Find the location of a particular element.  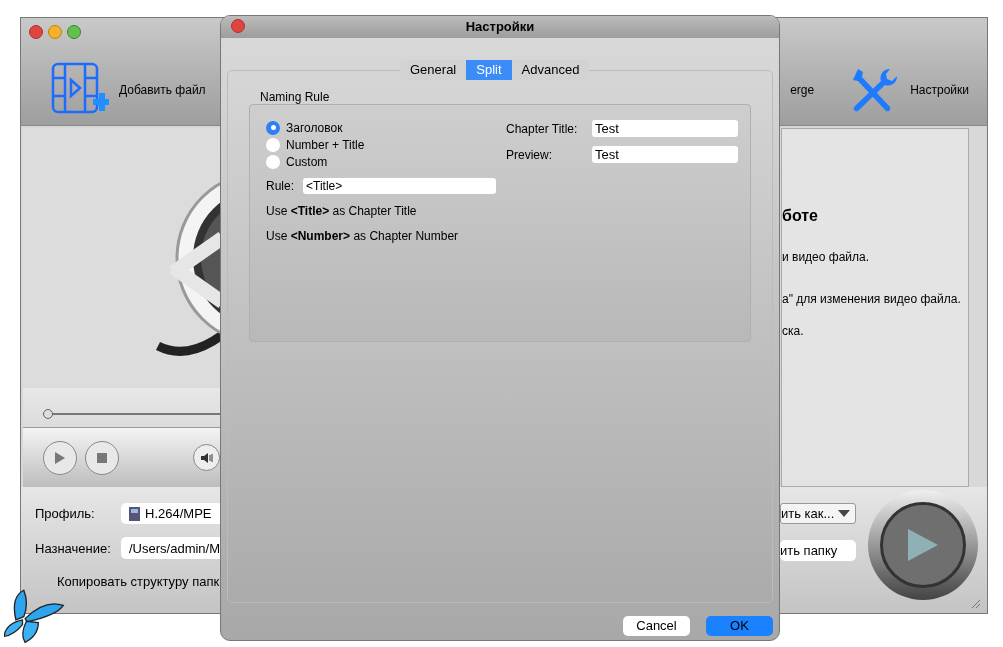

speaker-icon is located at coordinates (206, 457).